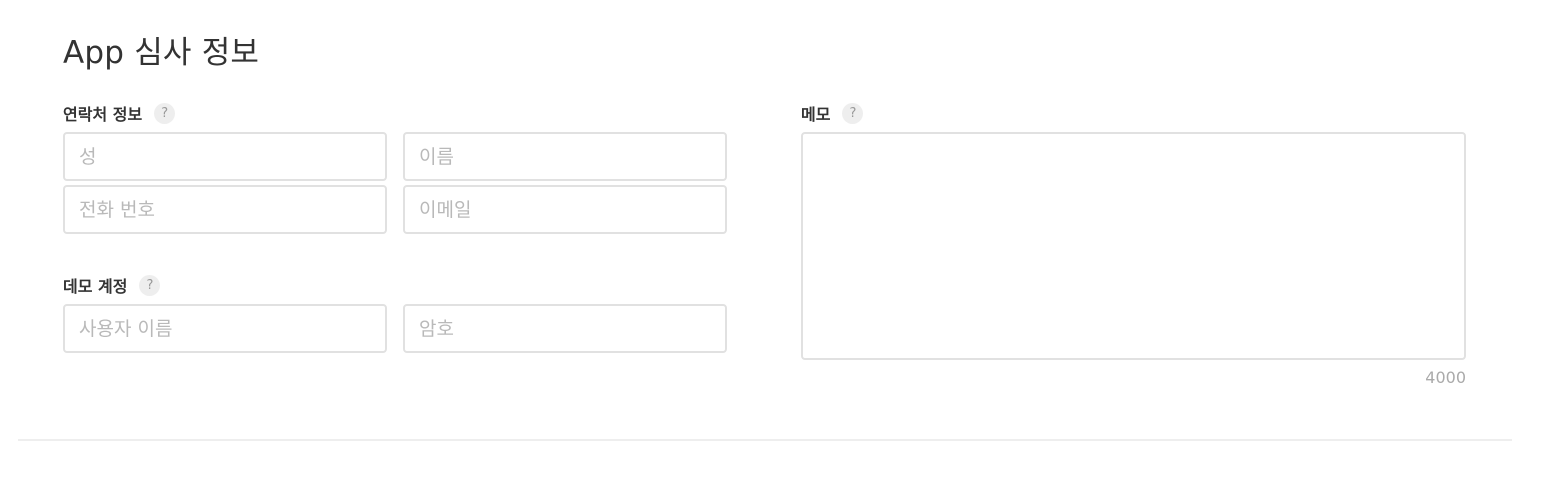 Image resolution: width=1560 pixels, height=480 pixels. What do you see at coordinates (95, 286) in the screenshot?
I see `demo-account-label-text: 데모 계정` at bounding box center [95, 286].